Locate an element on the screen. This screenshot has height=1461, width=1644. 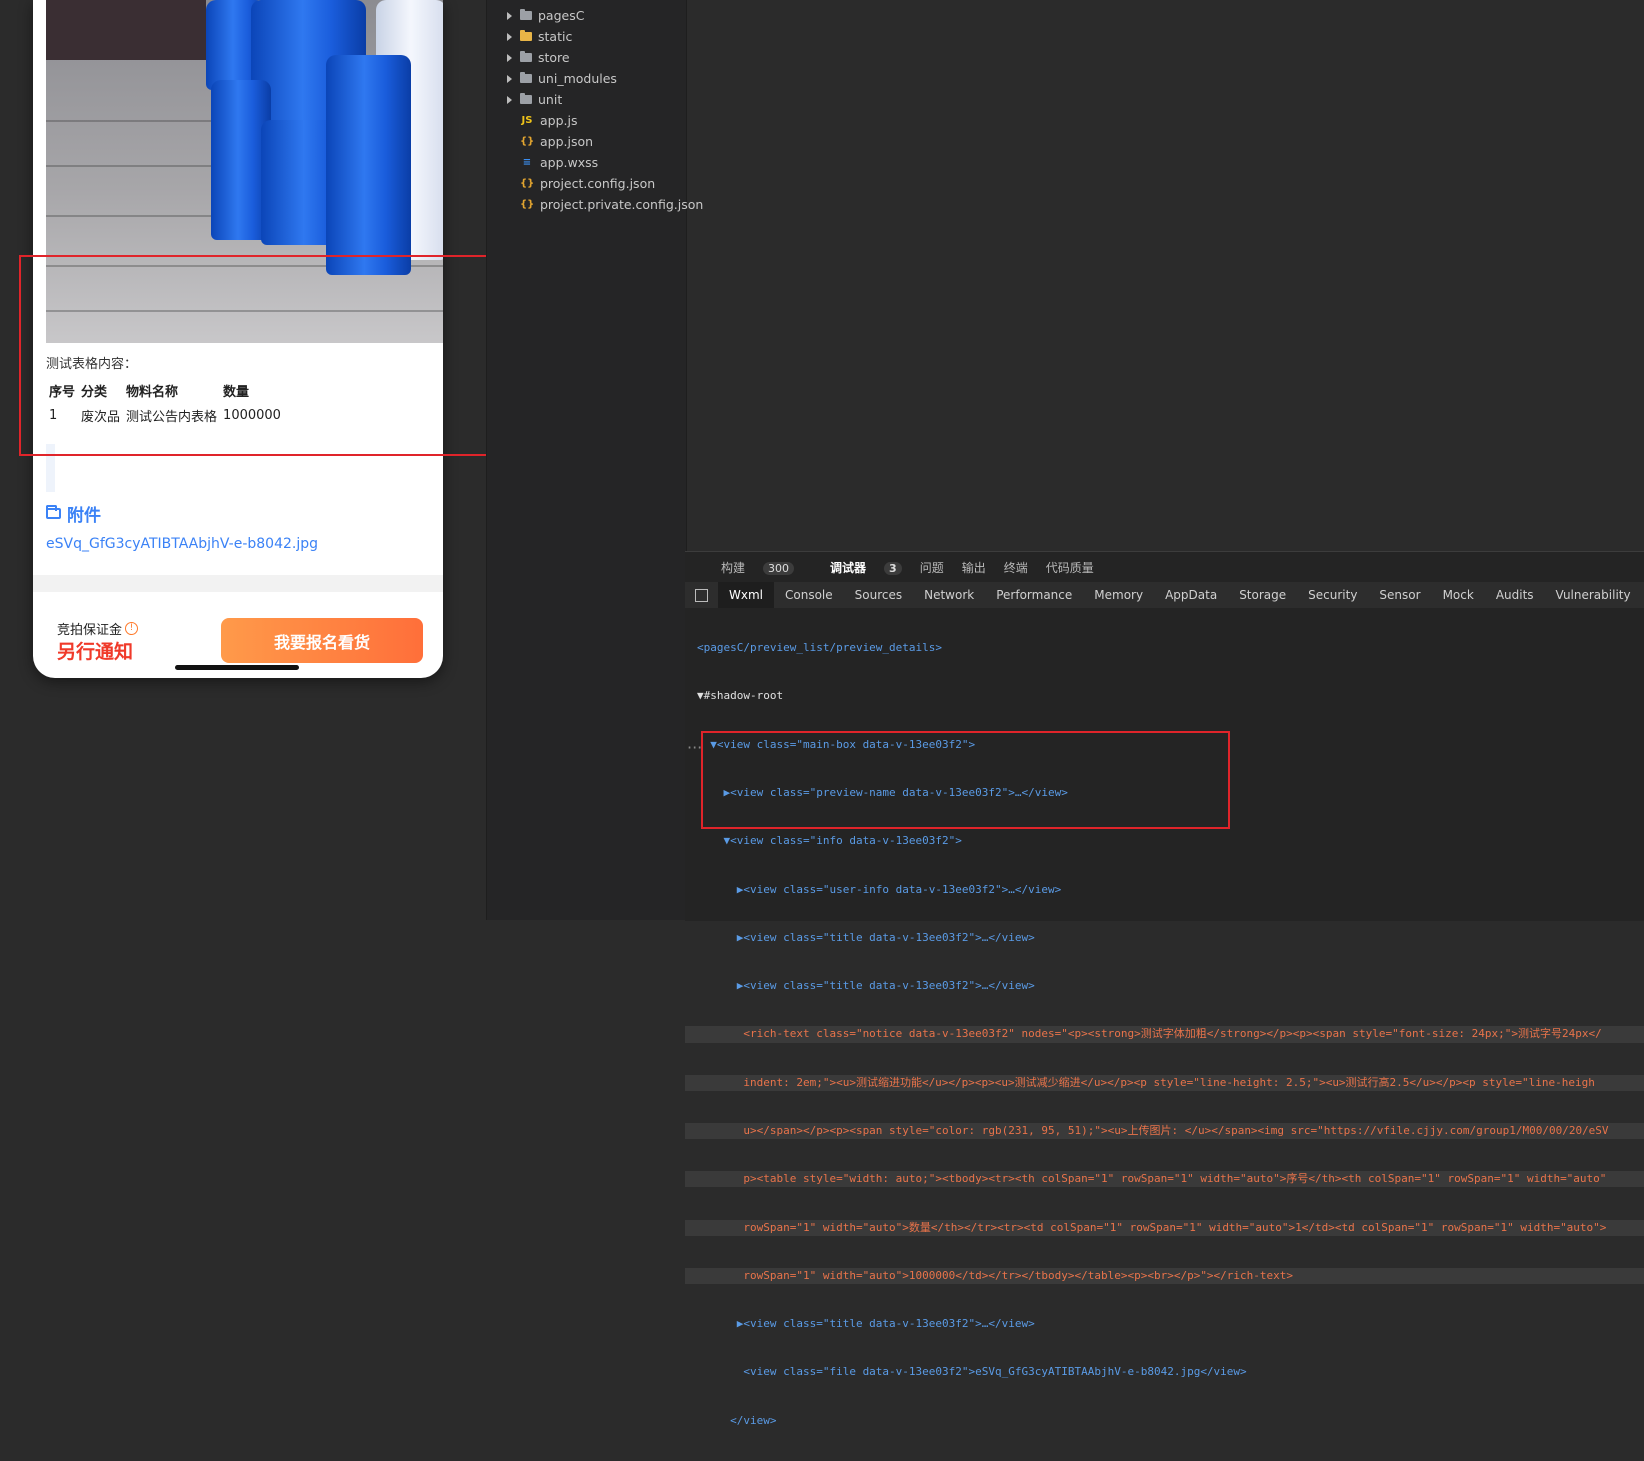
devtools-top-tabs: 构建 300 调试器 3 问题 输出 终端 代码质量 is located at coordinates (1164, 567).